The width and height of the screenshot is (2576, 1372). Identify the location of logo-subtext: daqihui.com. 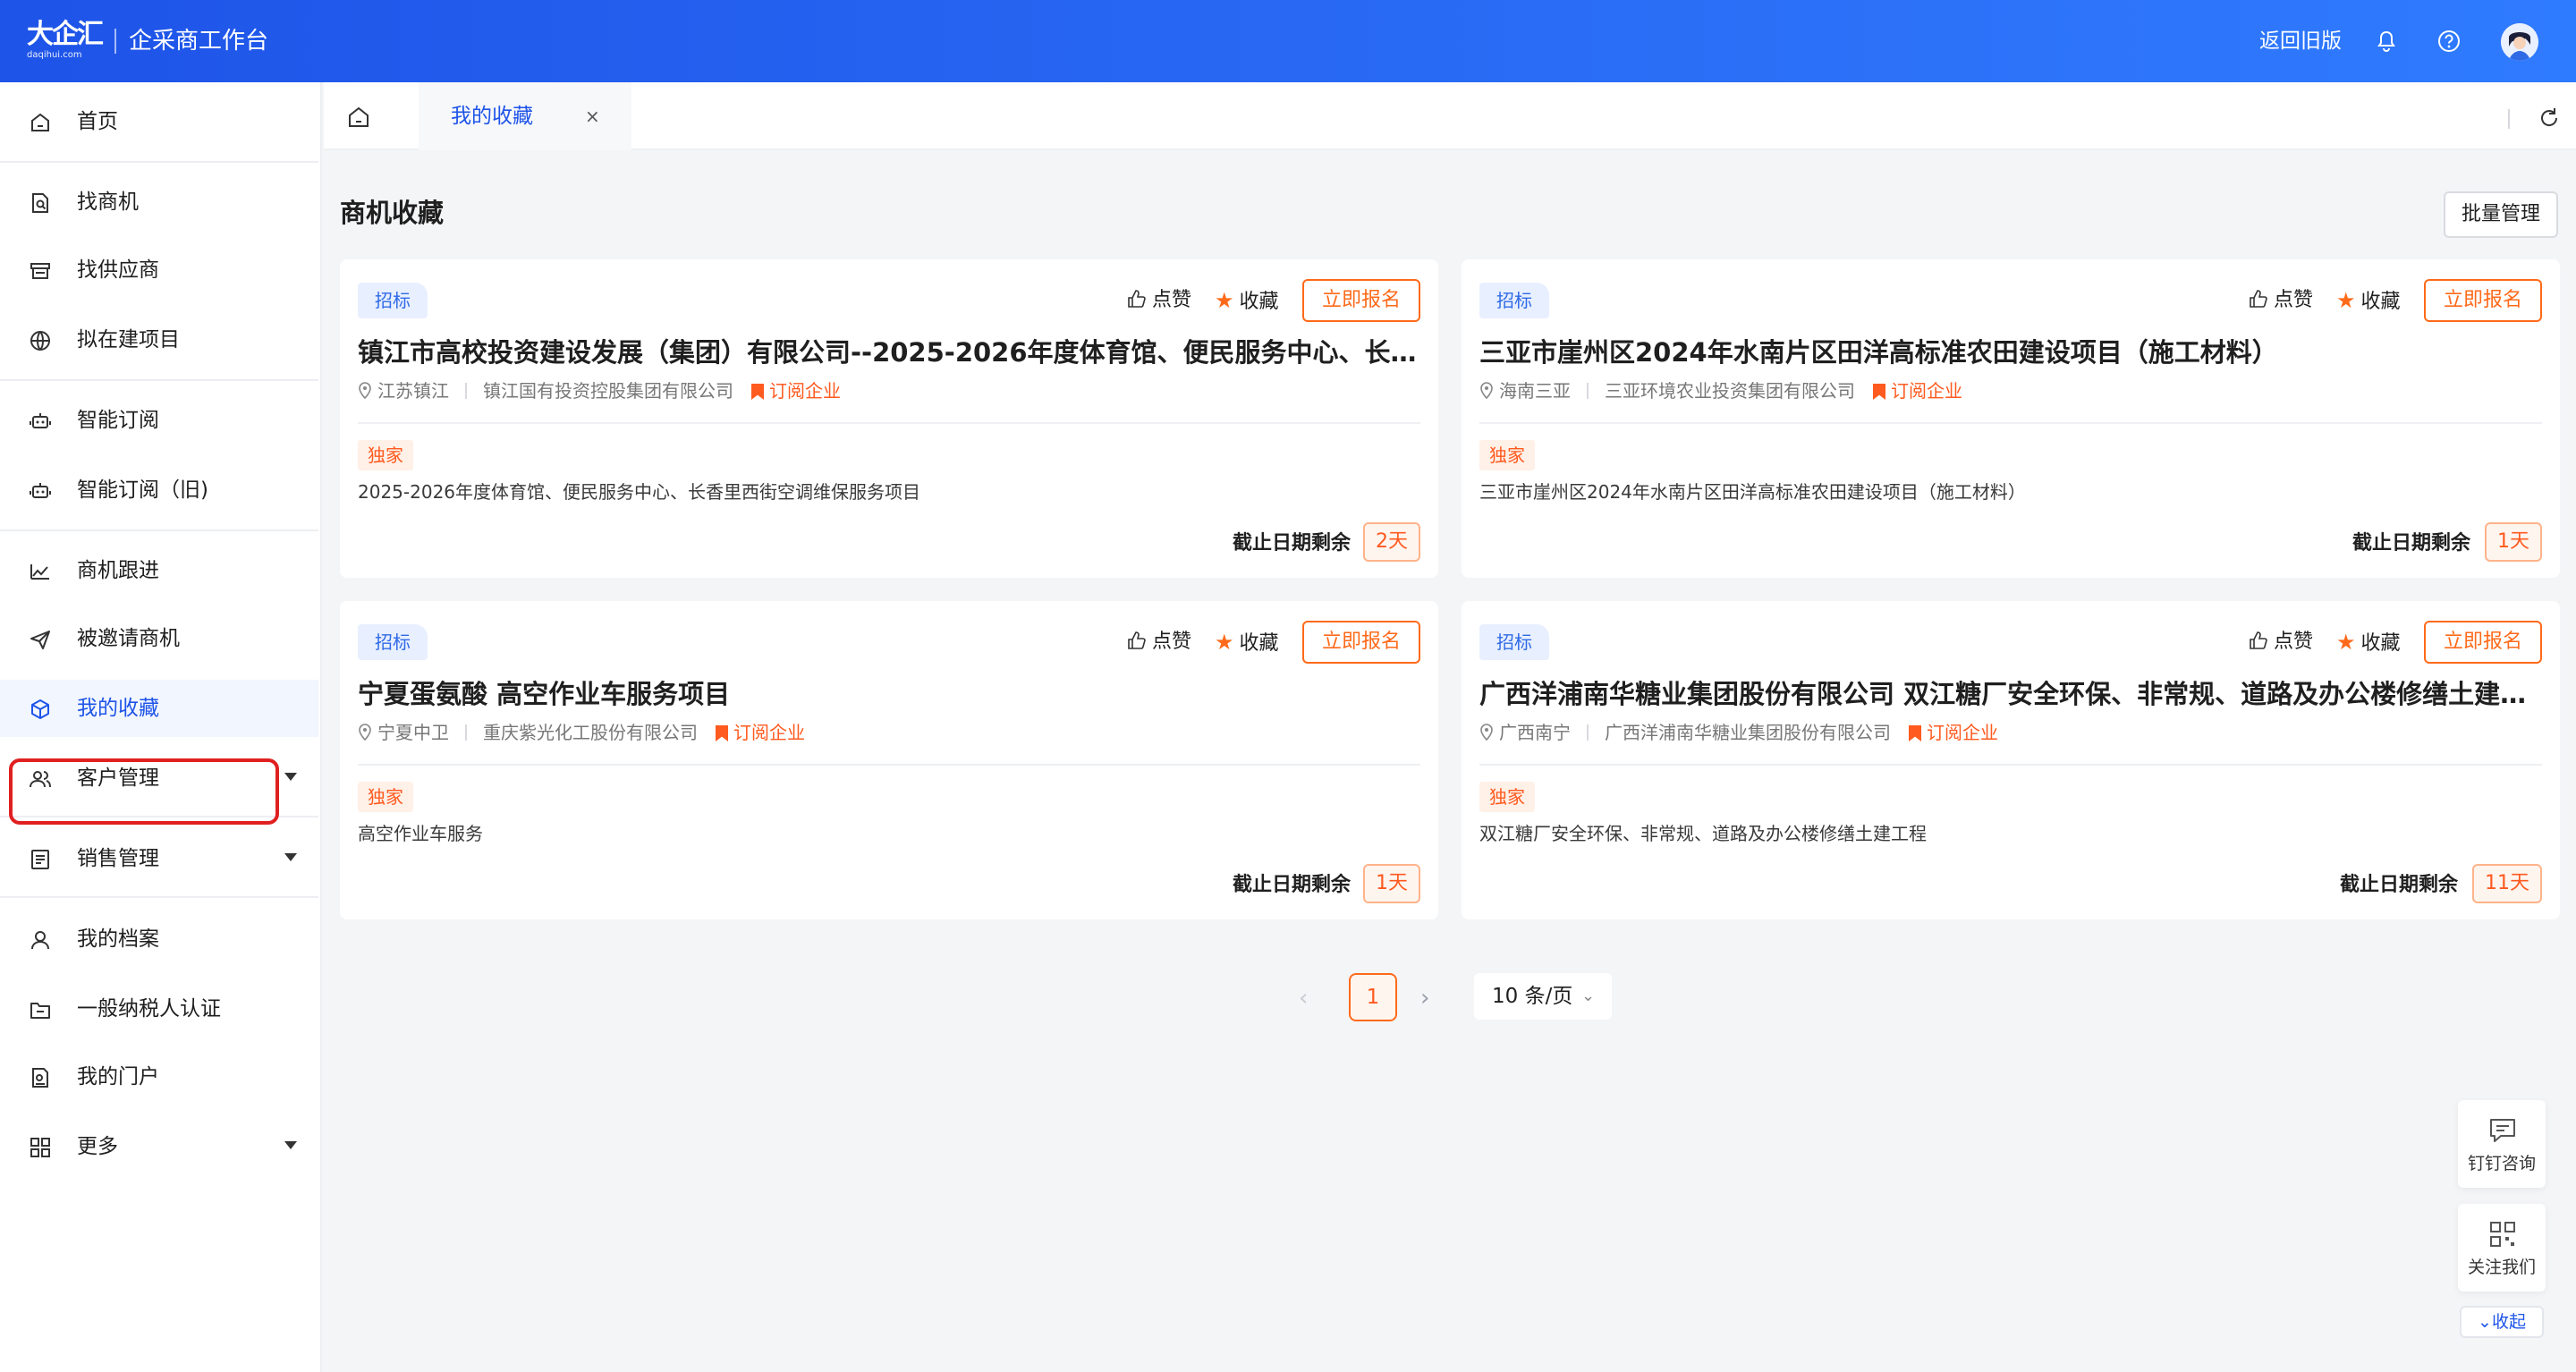
(54, 55).